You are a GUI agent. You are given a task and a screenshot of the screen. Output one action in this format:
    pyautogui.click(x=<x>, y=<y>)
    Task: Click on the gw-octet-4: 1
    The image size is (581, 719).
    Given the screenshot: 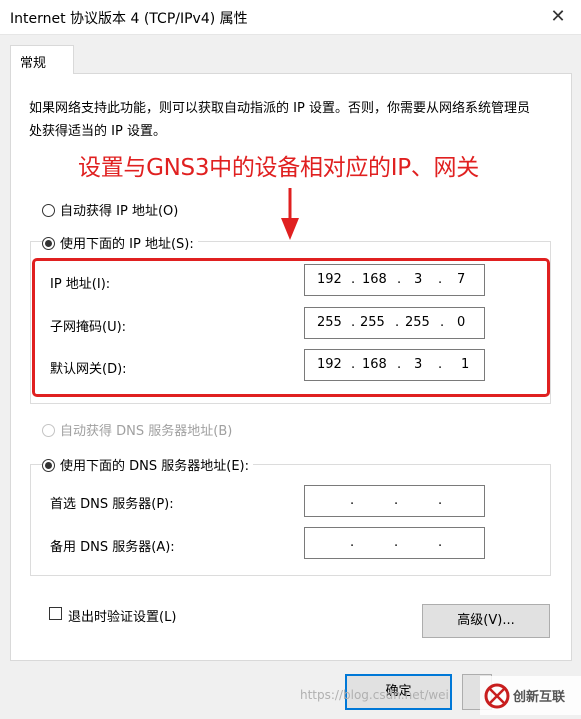 What is the action you would take?
    pyautogui.click(x=465, y=364)
    